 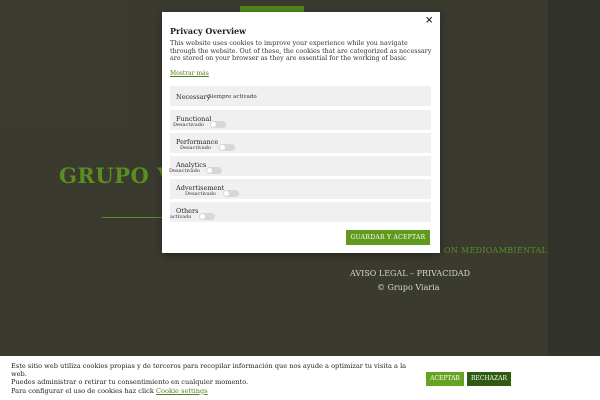 I want to click on category-advertisement: Advertisement Desactivado, so click(x=300, y=189).